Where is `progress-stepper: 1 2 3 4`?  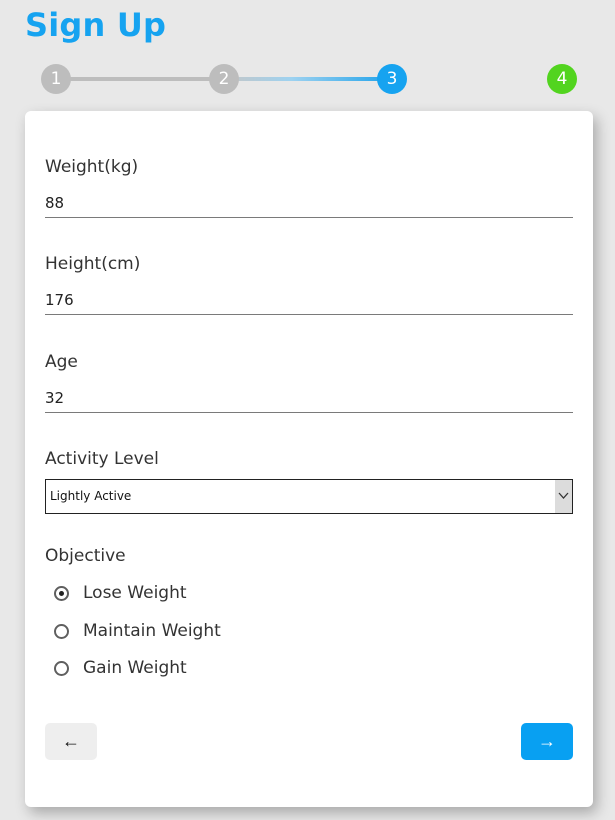 progress-stepper: 1 2 3 4 is located at coordinates (307, 55).